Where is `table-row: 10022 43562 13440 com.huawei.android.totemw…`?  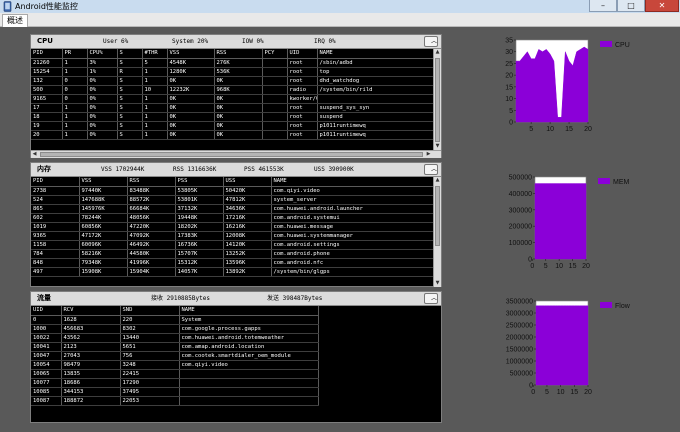 table-row: 10022 43562 13440 com.huawei.android.totemw… is located at coordinates (175, 338).